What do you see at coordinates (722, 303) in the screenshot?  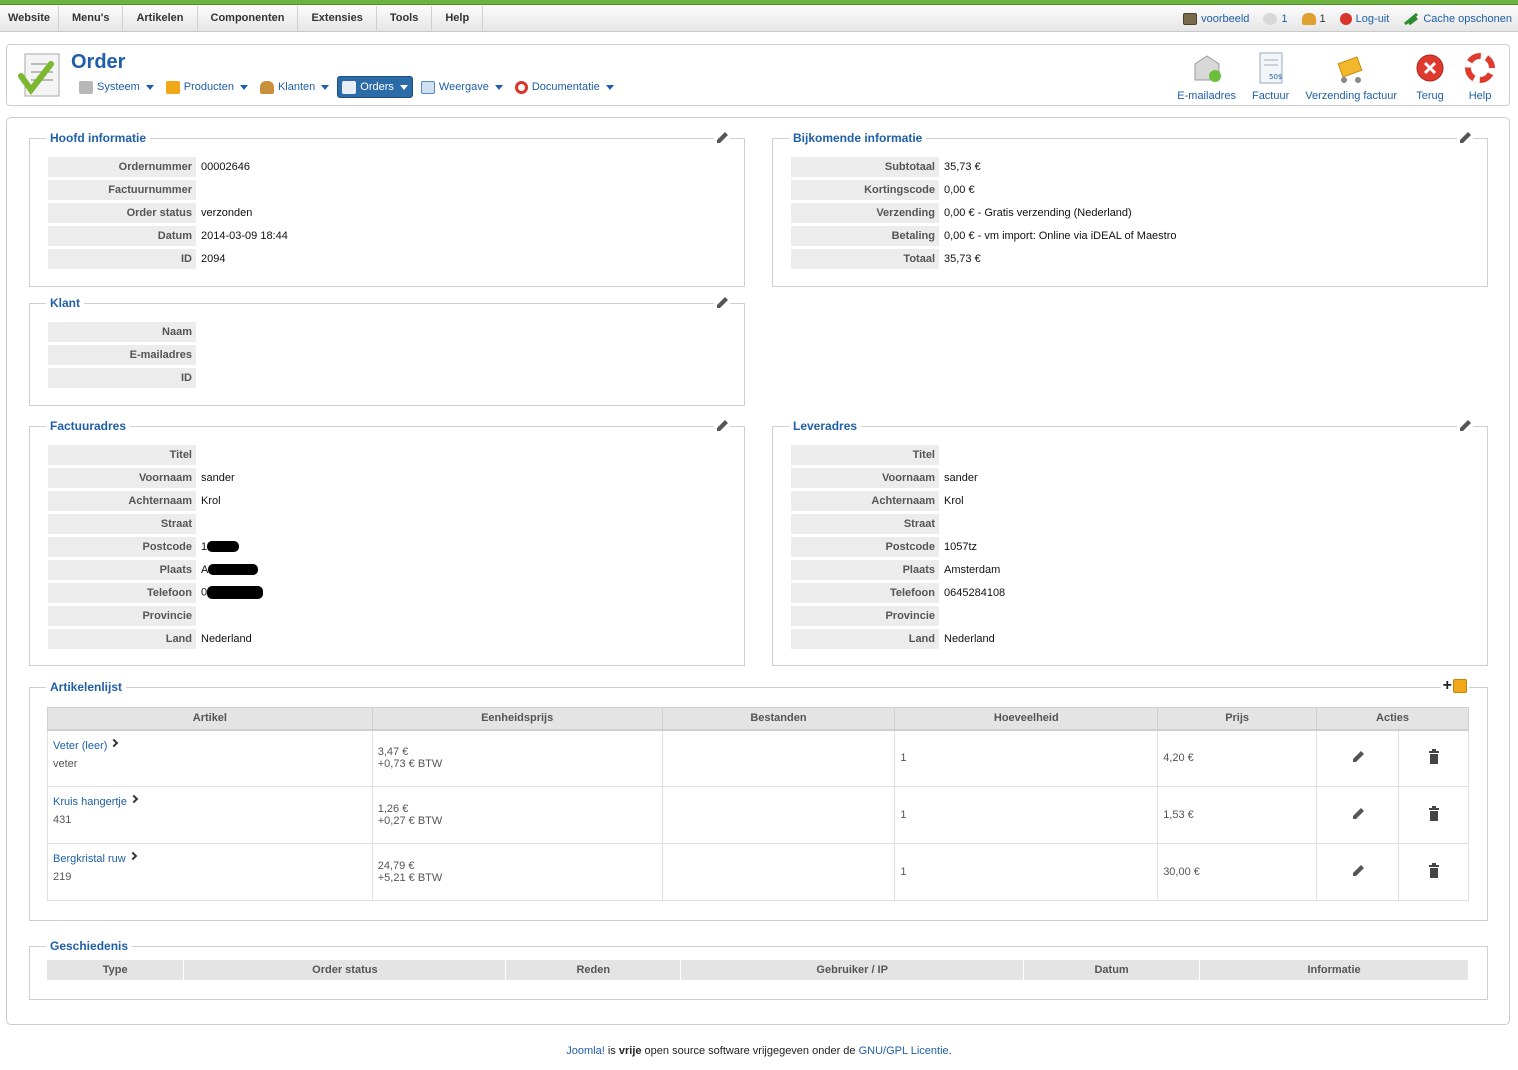 I see `edit-customer-icon` at bounding box center [722, 303].